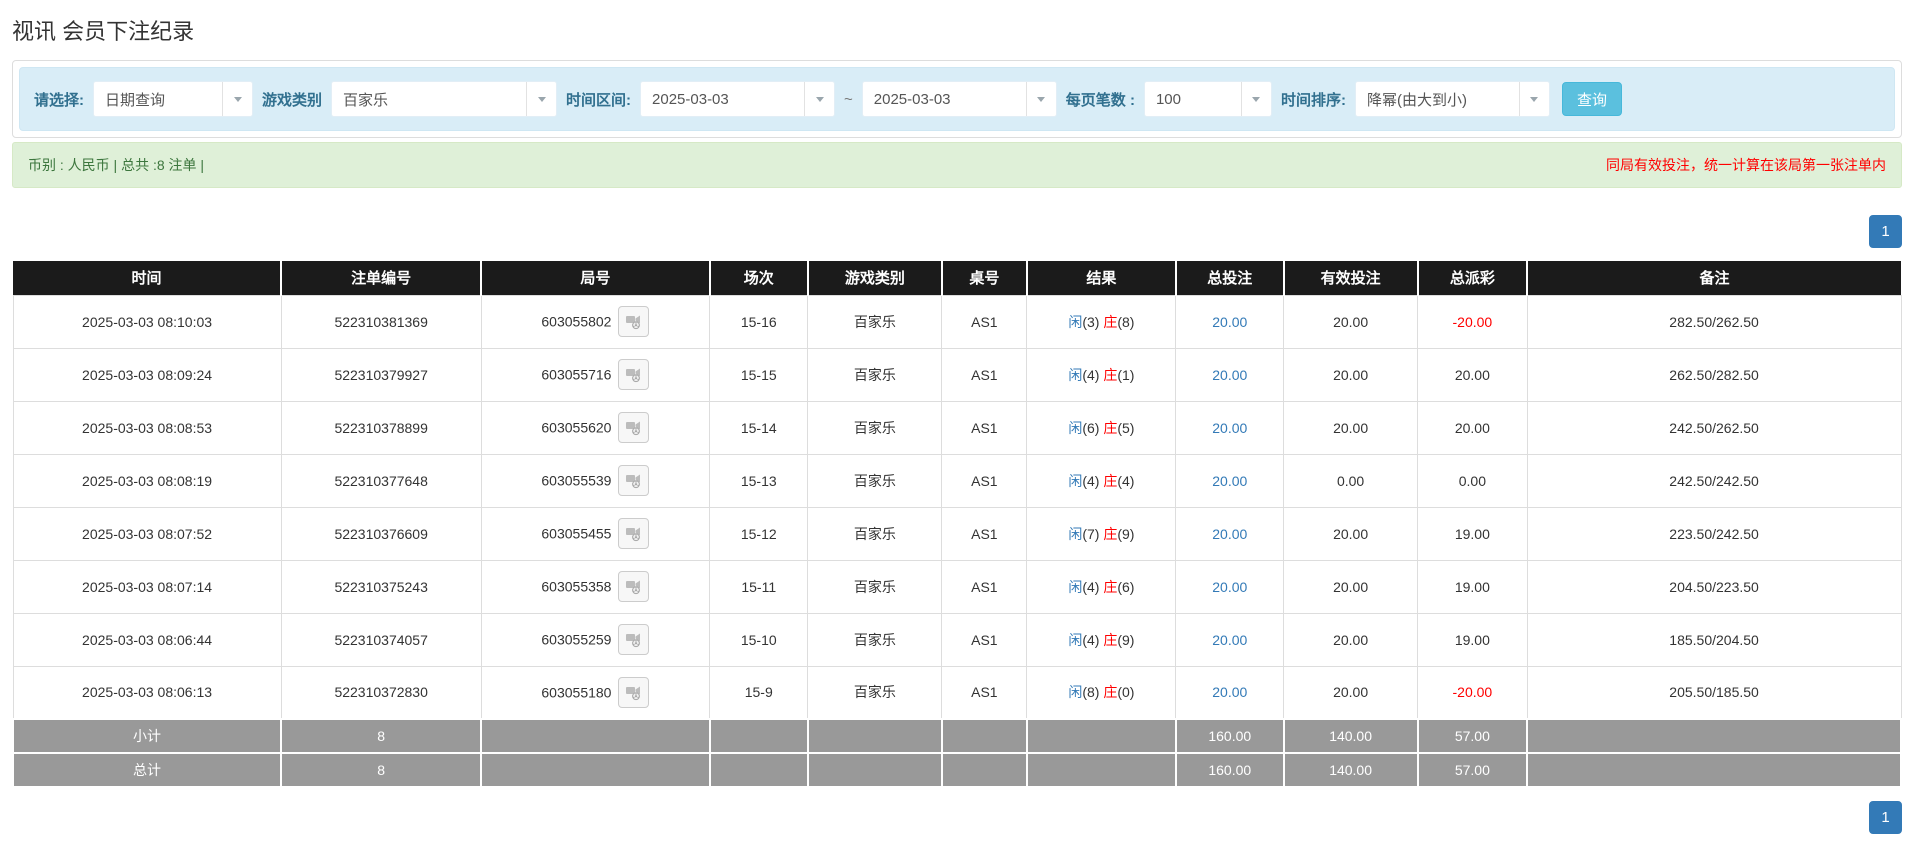  Describe the element at coordinates (147, 480) in the screenshot. I see `time-cell: 2025-03-03 08:08:19` at that location.